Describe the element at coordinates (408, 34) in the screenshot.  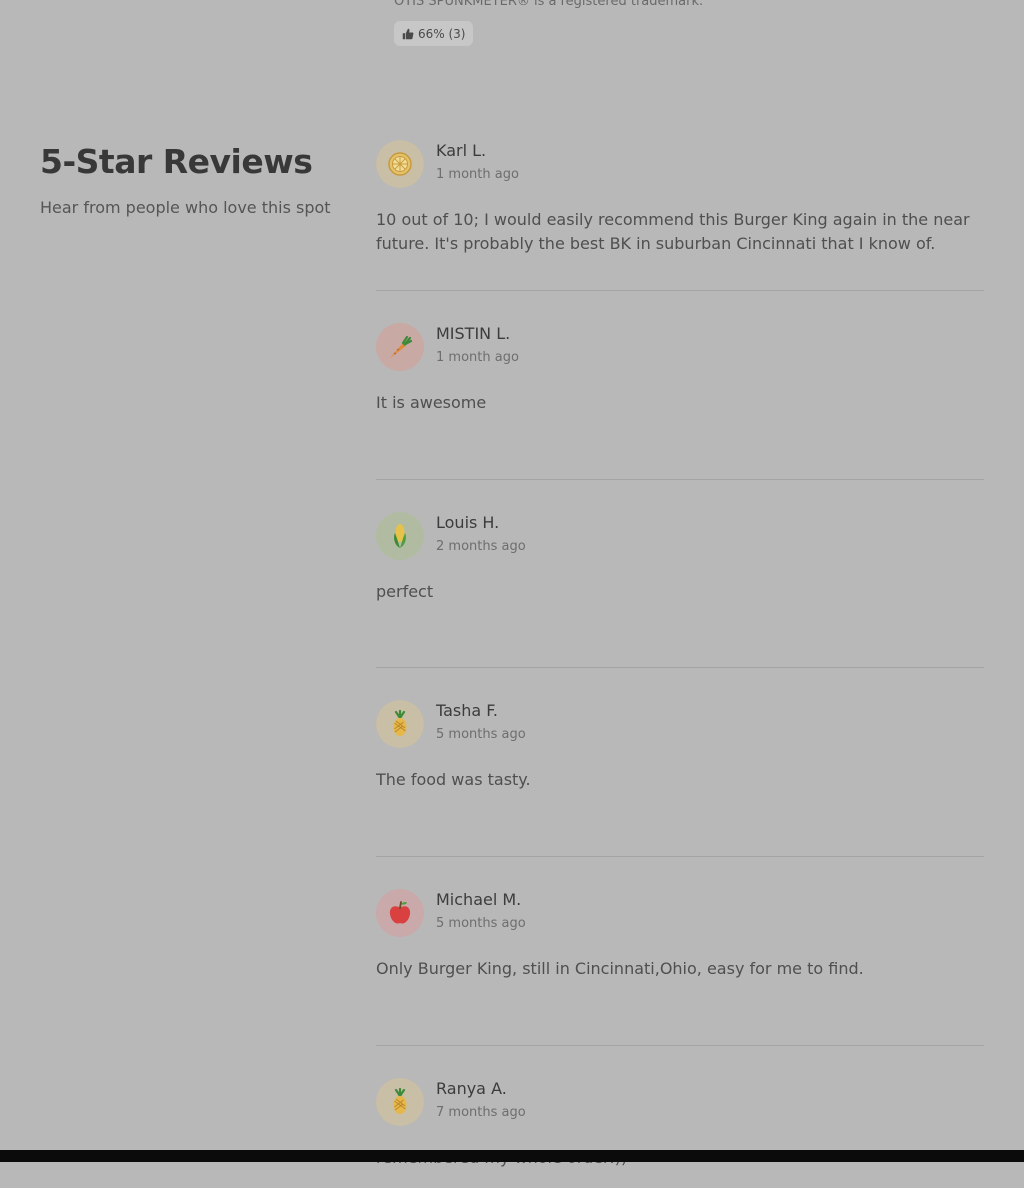
I see `thumbs-up-icon` at that location.